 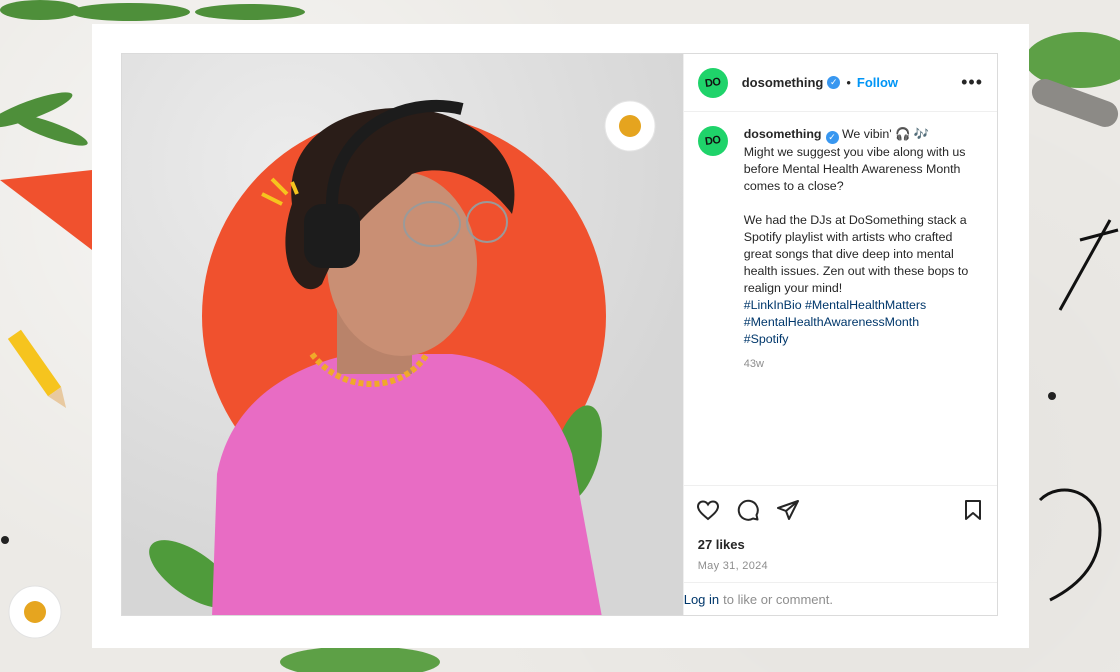 I want to click on orange-triangle-decoration, so click(x=46, y=210).